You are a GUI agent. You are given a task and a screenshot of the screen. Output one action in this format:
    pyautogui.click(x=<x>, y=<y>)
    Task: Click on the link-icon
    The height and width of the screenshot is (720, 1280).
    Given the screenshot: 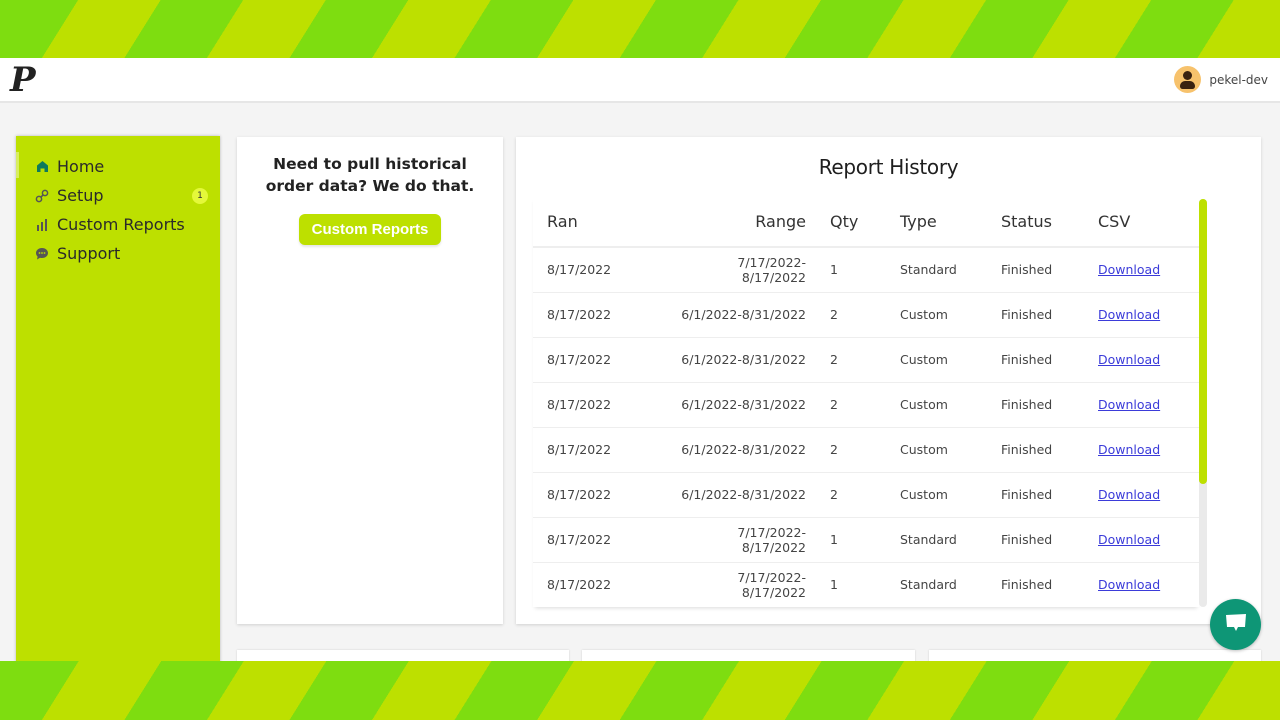 What is the action you would take?
    pyautogui.click(x=42, y=196)
    